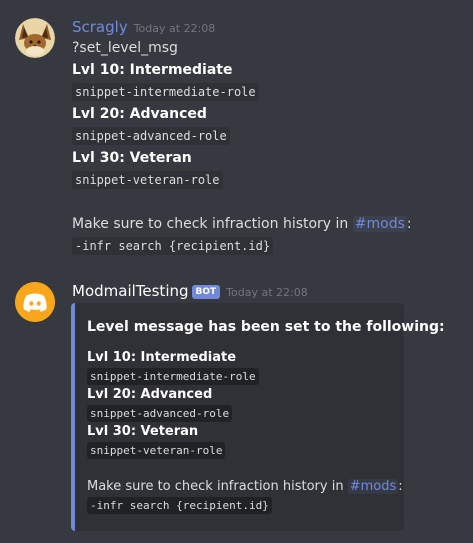  Describe the element at coordinates (130, 291) in the screenshot. I see `username: ModmailTesting` at that location.